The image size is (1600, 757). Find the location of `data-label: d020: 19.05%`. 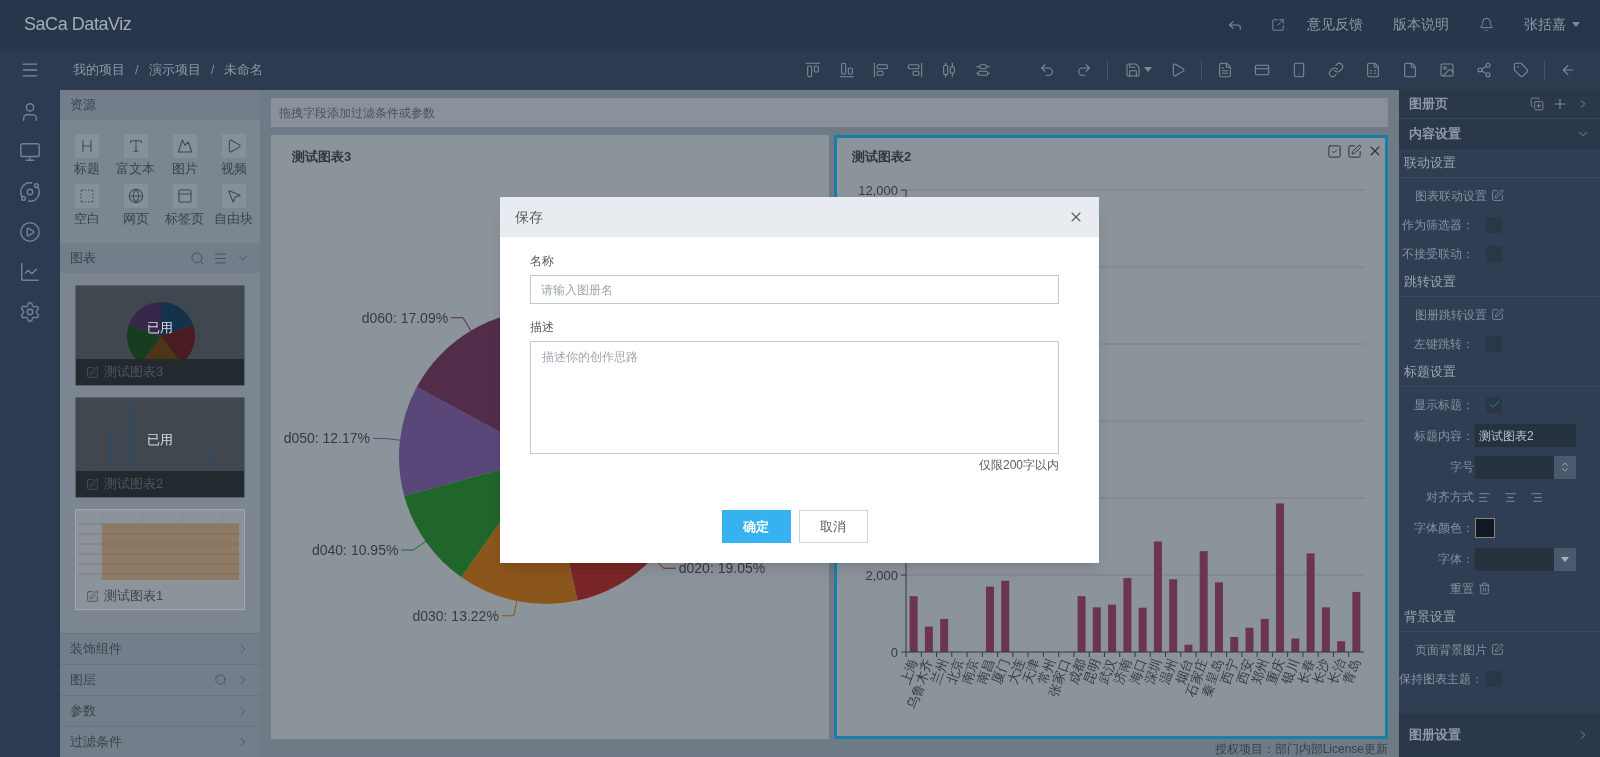

data-label: d020: 19.05% is located at coordinates (722, 568).